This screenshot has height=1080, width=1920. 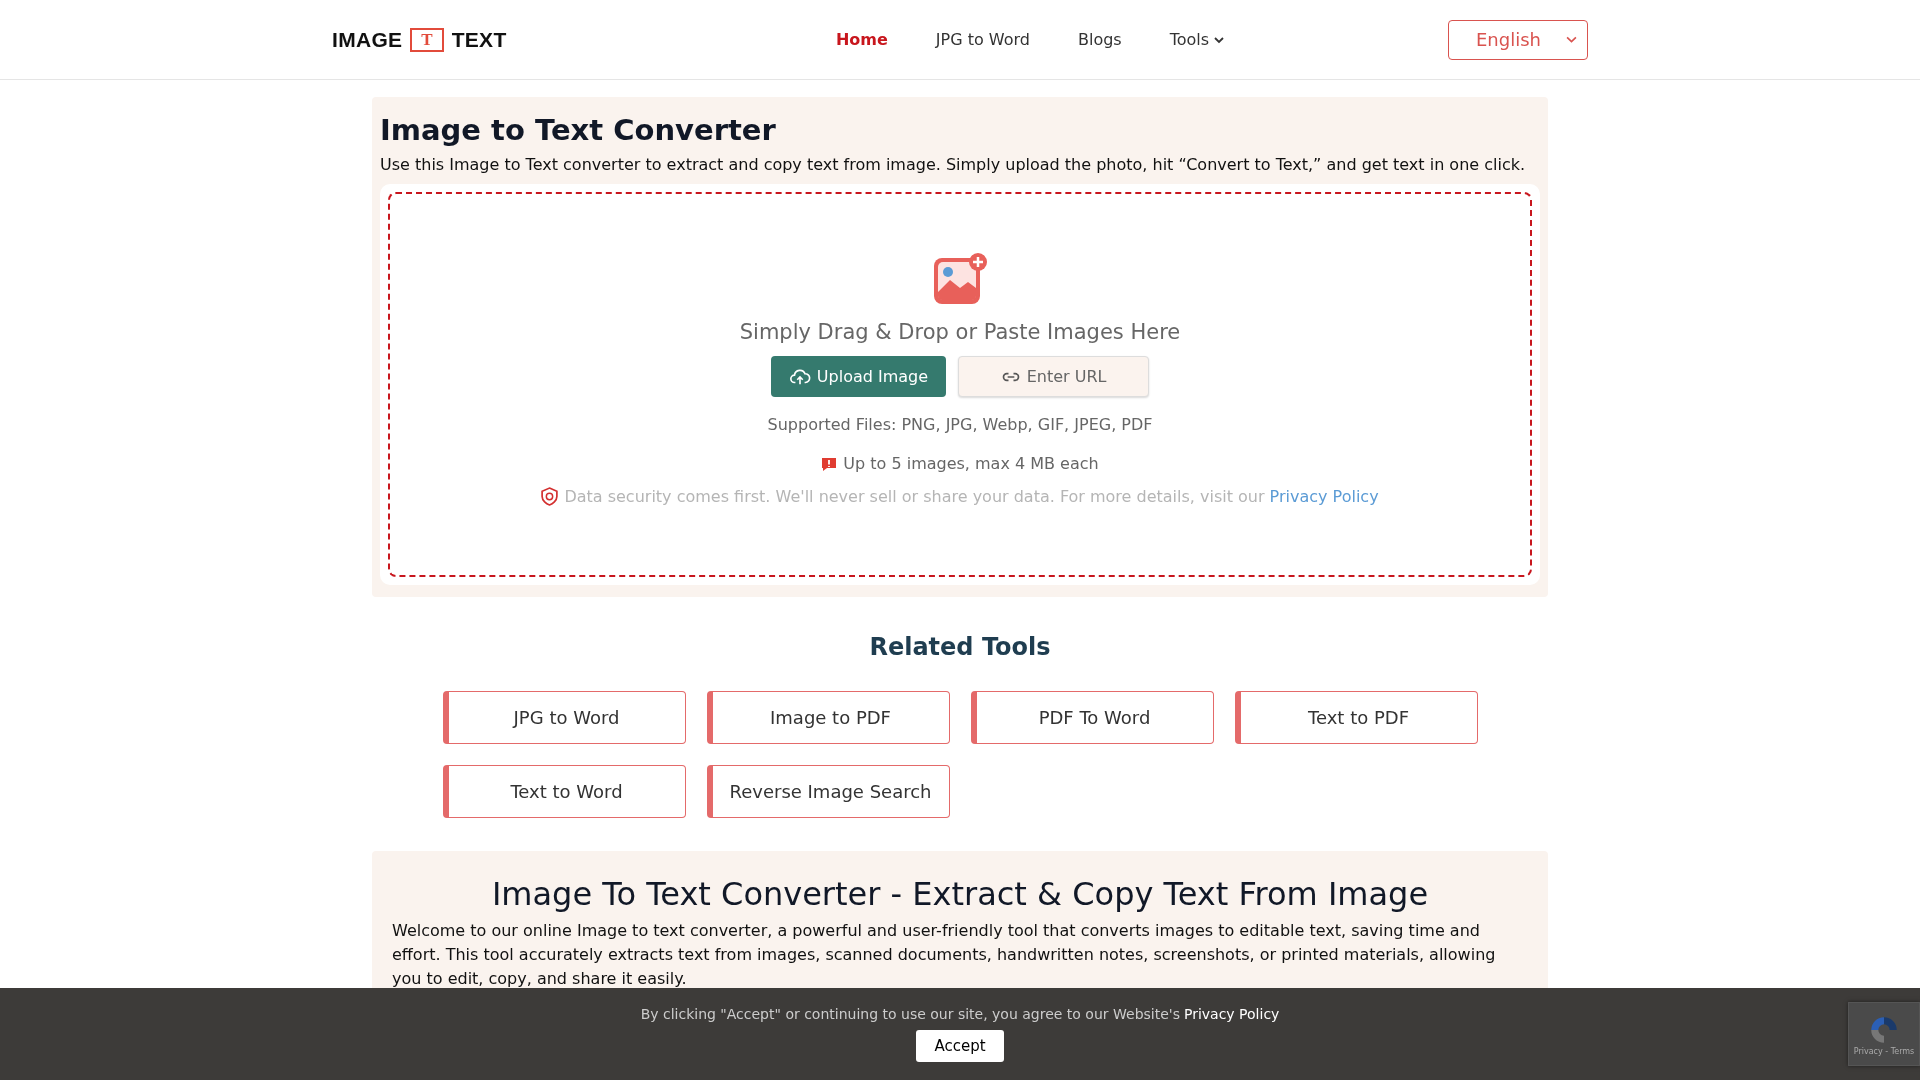 What do you see at coordinates (971, 463) in the screenshot?
I see `limit-text: Up to 5 images, max 4 MB each` at bounding box center [971, 463].